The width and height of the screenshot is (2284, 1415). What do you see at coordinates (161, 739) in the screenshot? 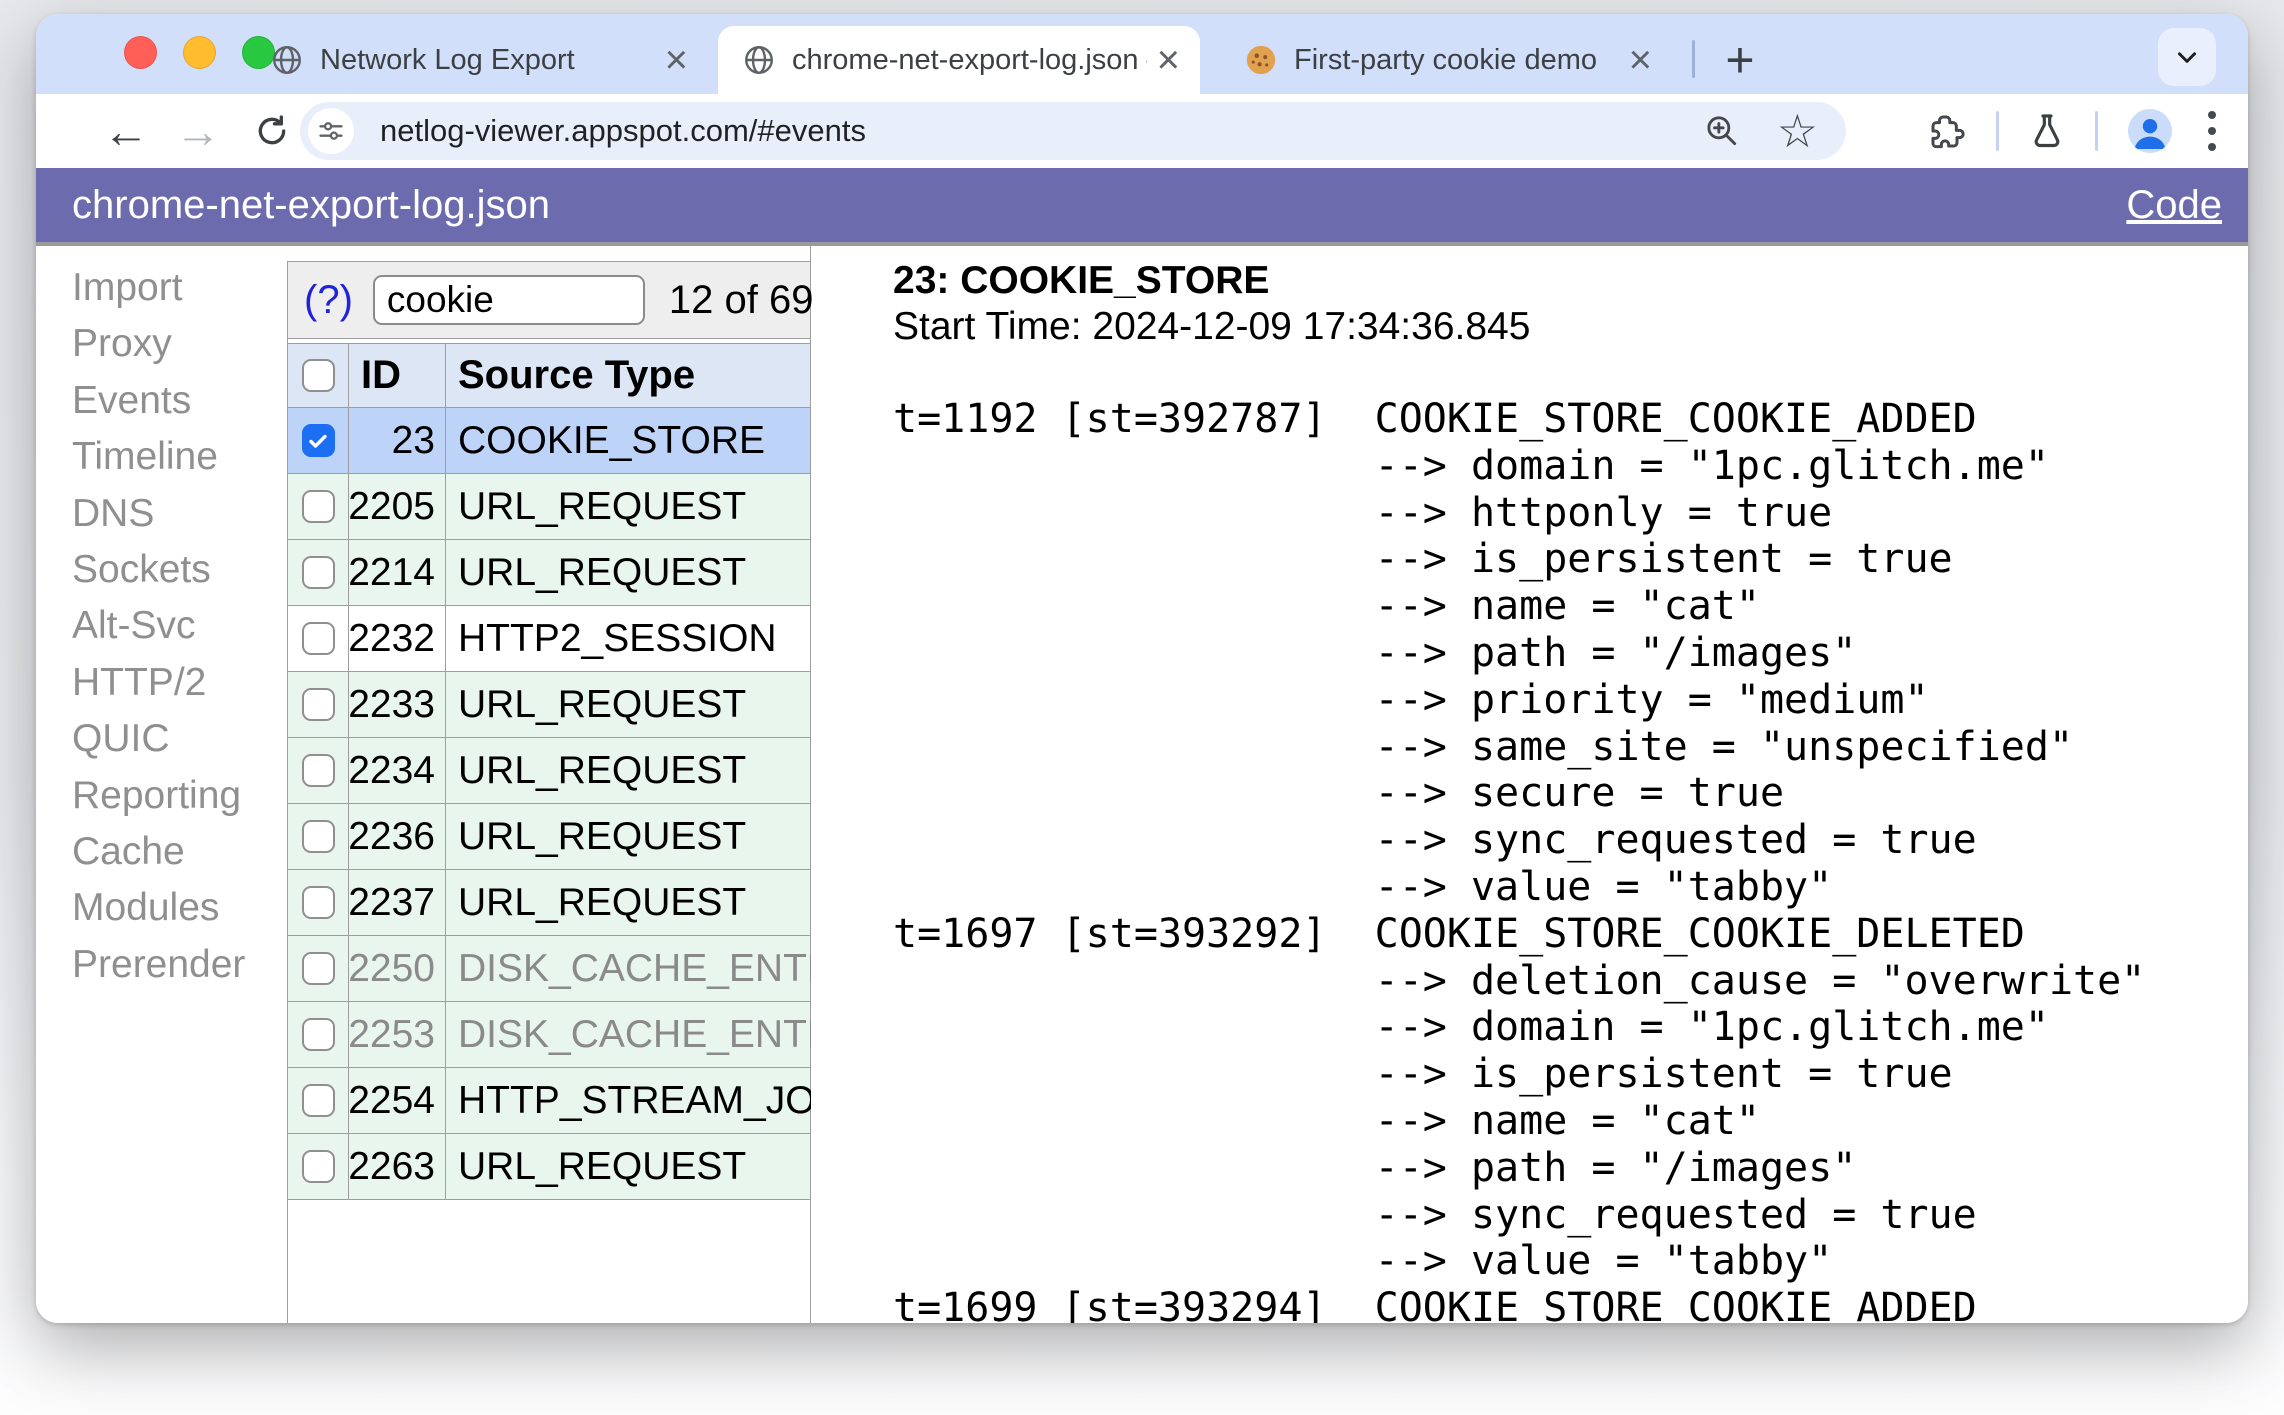
I see `sidebar-item-quic: QUIC` at bounding box center [161, 739].